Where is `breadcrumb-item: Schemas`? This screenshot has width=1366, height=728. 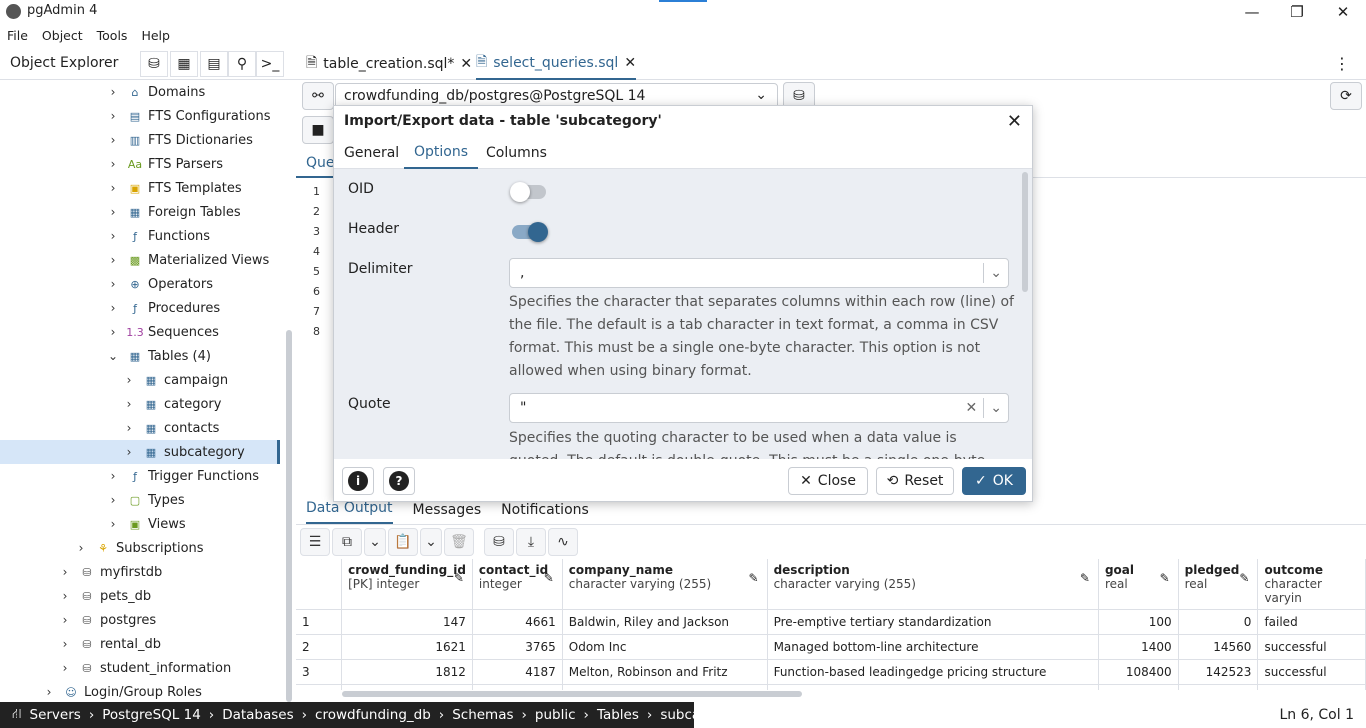
breadcrumb-item: Schemas is located at coordinates (482, 715).